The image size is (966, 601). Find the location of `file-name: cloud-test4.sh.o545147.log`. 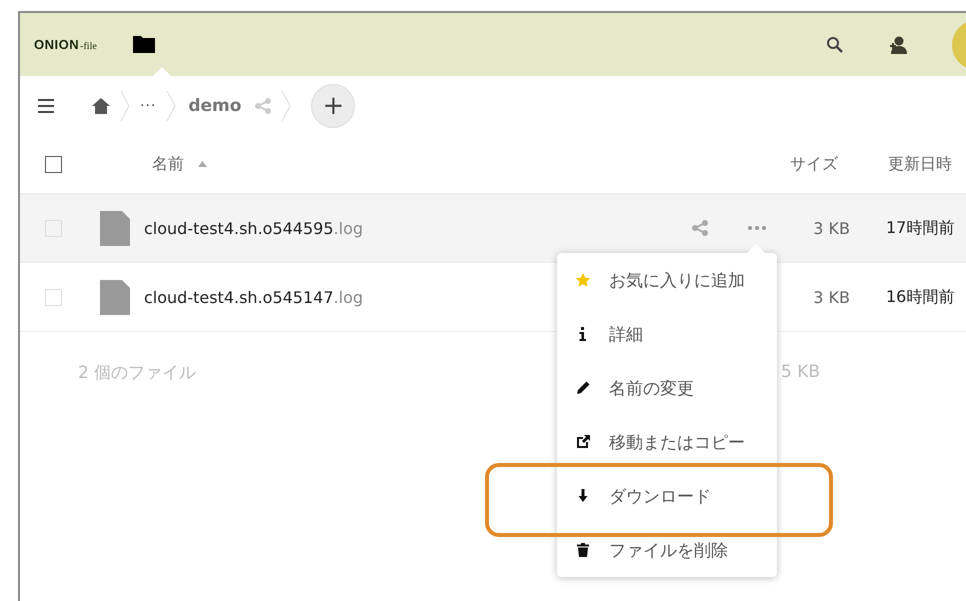

file-name: cloud-test4.sh.o545147.log is located at coordinates (254, 297).